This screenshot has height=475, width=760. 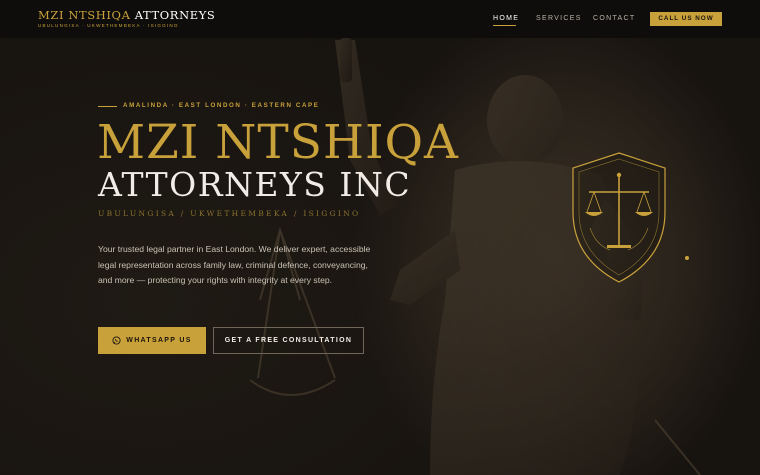 What do you see at coordinates (686, 19) in the screenshot?
I see `call-us-now-button: CALL US NOW` at bounding box center [686, 19].